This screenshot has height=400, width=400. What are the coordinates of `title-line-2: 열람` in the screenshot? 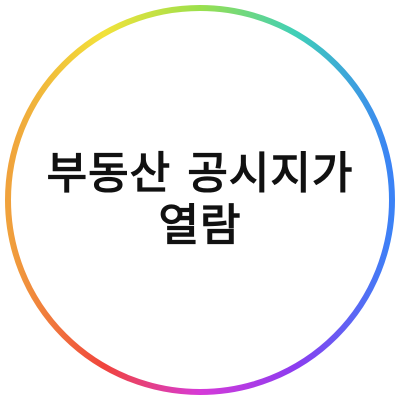 It's located at (200, 225).